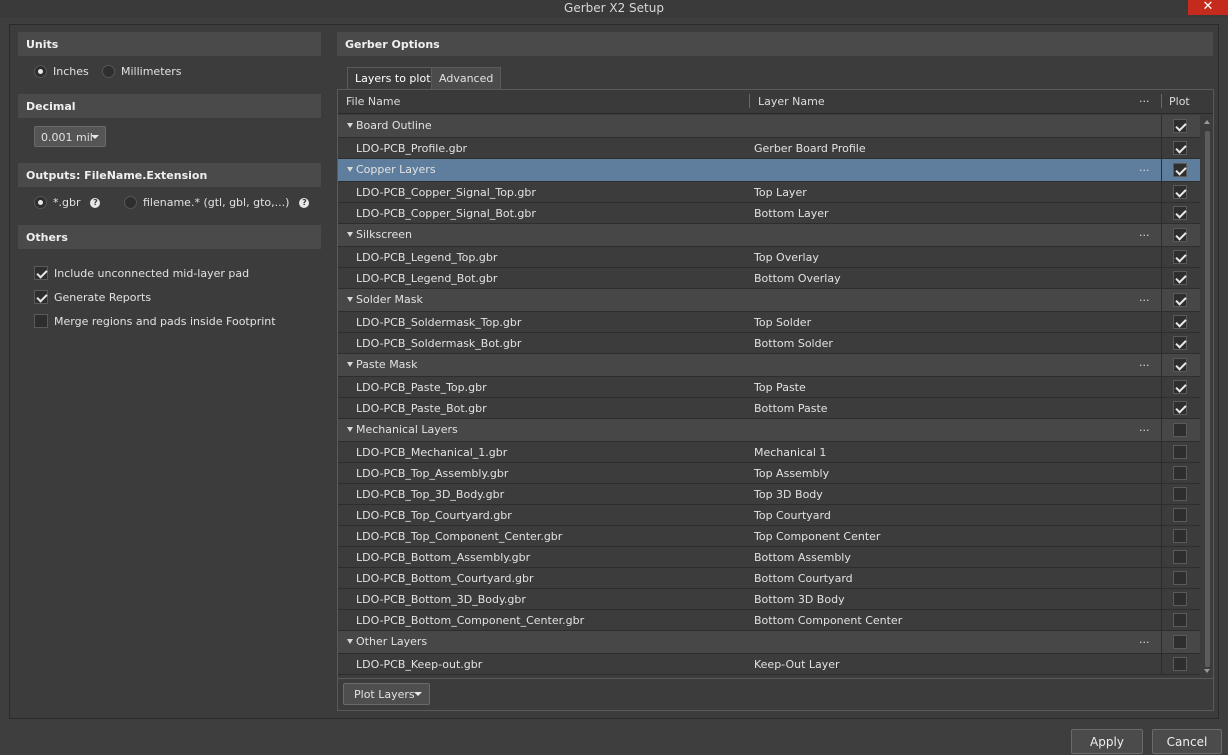 The image size is (1228, 755). I want to click on layer-row: LDO-PCB_Mechanical_1.gbr Mechanical 1, so click(769, 452).